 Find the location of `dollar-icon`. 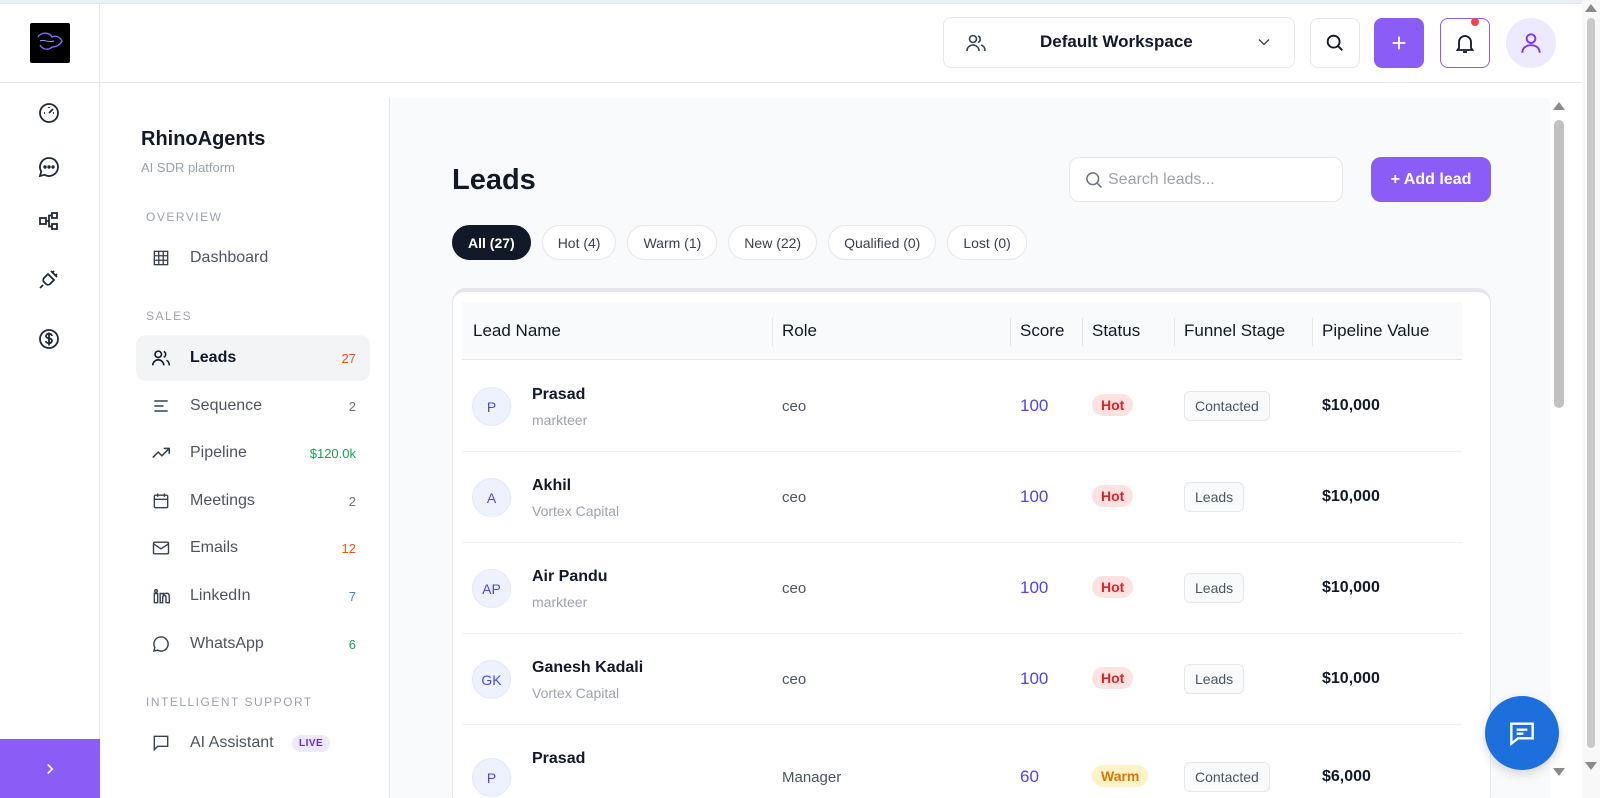

dollar-icon is located at coordinates (49, 339).